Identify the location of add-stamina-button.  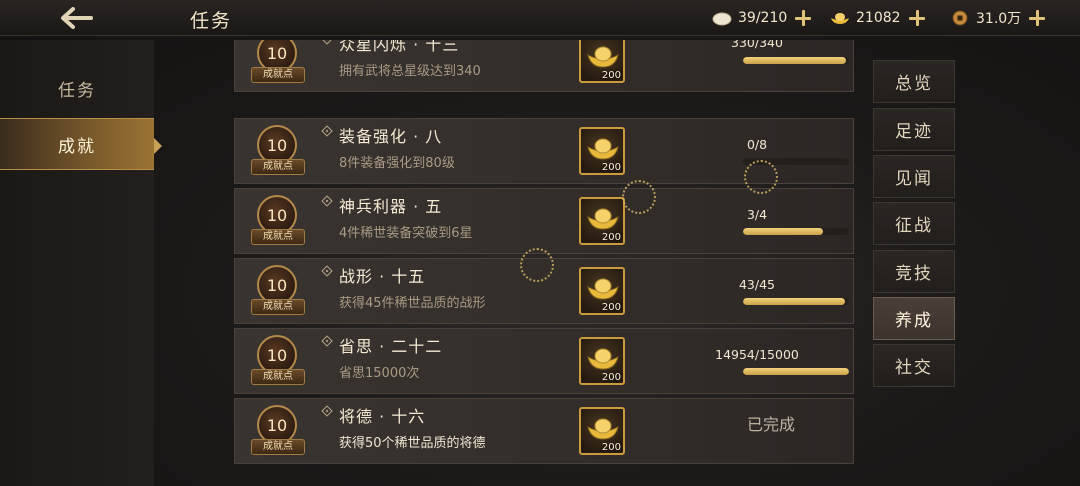
(803, 18).